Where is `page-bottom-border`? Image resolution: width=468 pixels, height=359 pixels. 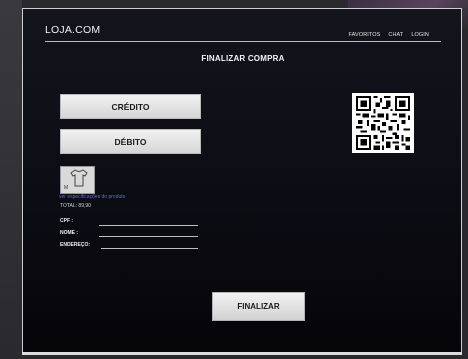
page-bottom-border is located at coordinates (242, 353).